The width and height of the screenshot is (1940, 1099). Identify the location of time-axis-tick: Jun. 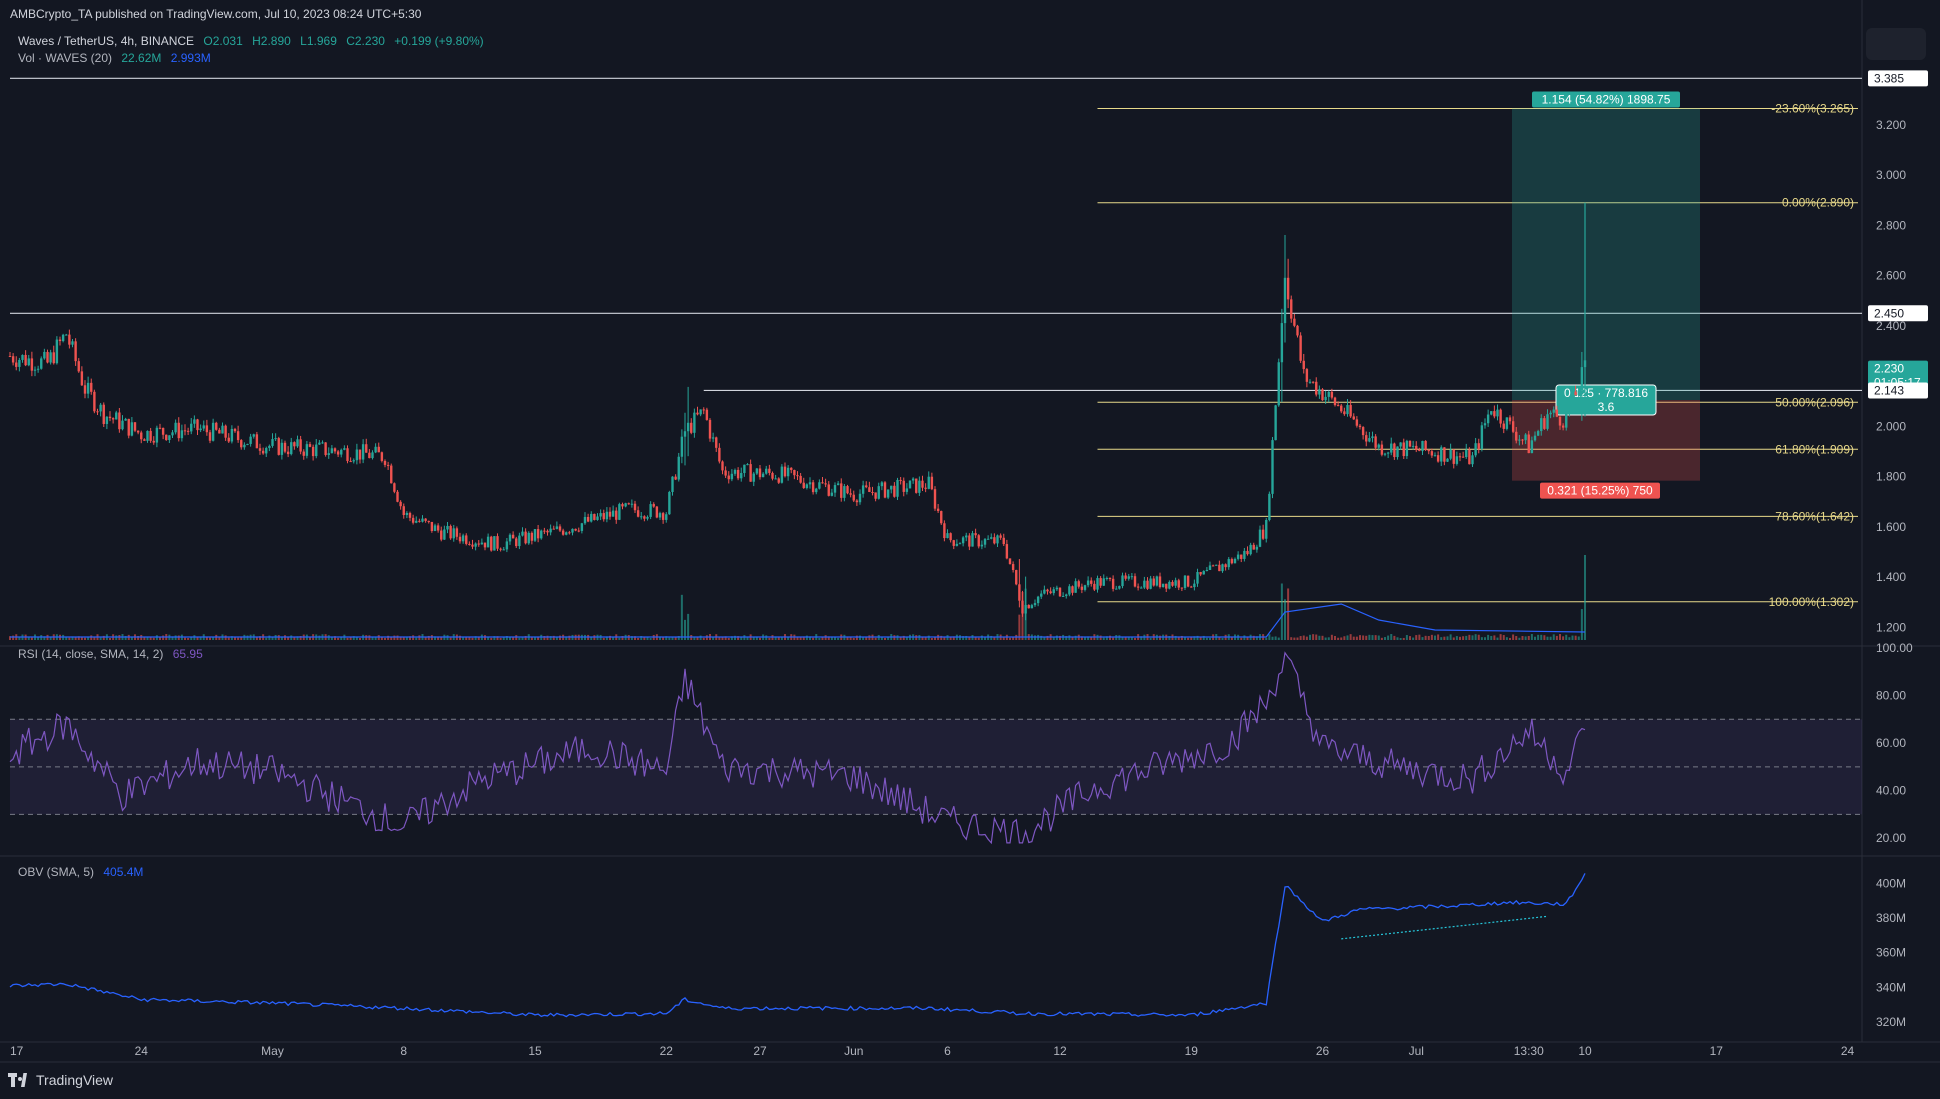
(853, 1051).